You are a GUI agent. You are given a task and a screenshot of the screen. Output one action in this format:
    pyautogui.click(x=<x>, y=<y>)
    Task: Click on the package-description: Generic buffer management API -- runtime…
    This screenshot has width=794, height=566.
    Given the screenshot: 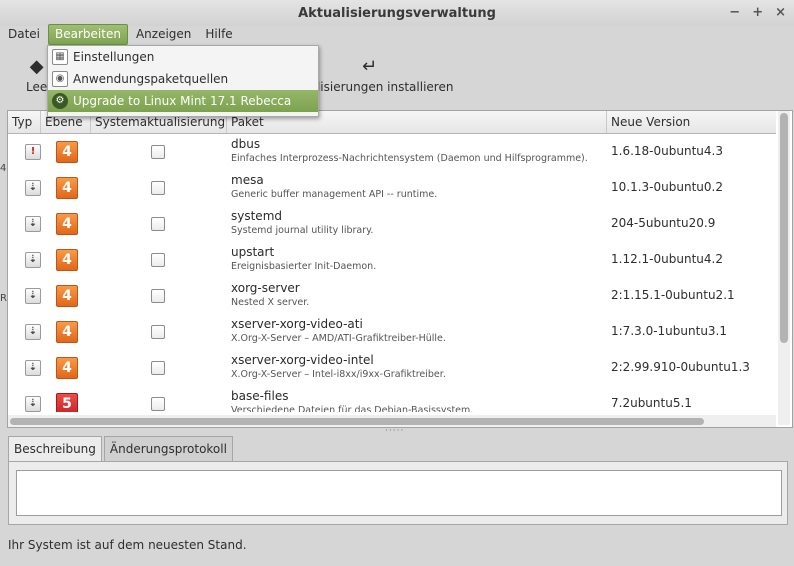 What is the action you would take?
    pyautogui.click(x=334, y=194)
    